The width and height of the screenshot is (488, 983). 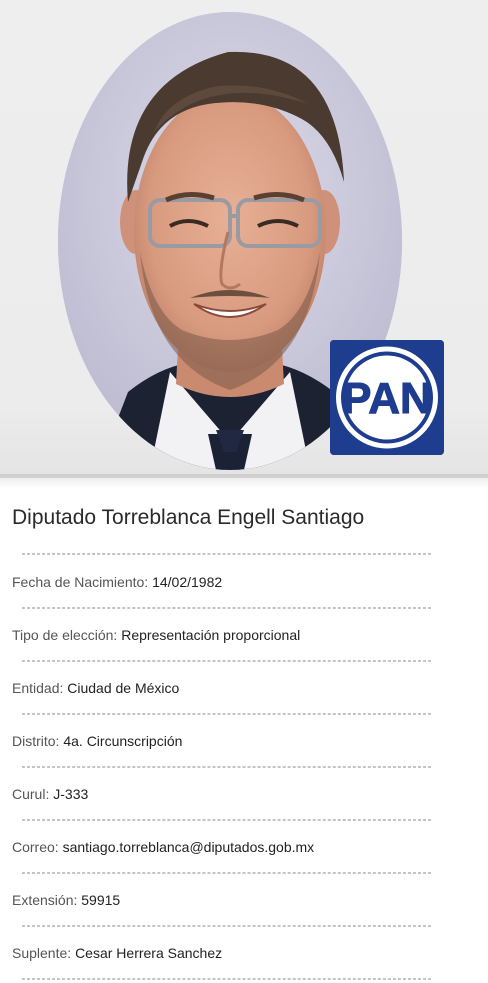 I want to click on field-value: 59915, so click(x=101, y=900).